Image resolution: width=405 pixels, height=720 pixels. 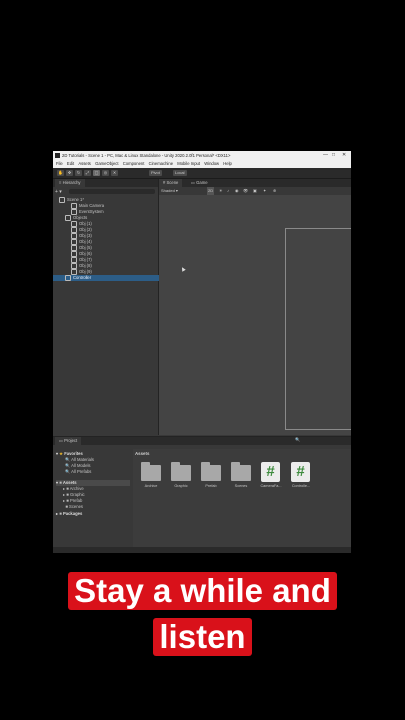 What do you see at coordinates (318, 329) in the screenshot?
I see `camera-bounds` at bounding box center [318, 329].